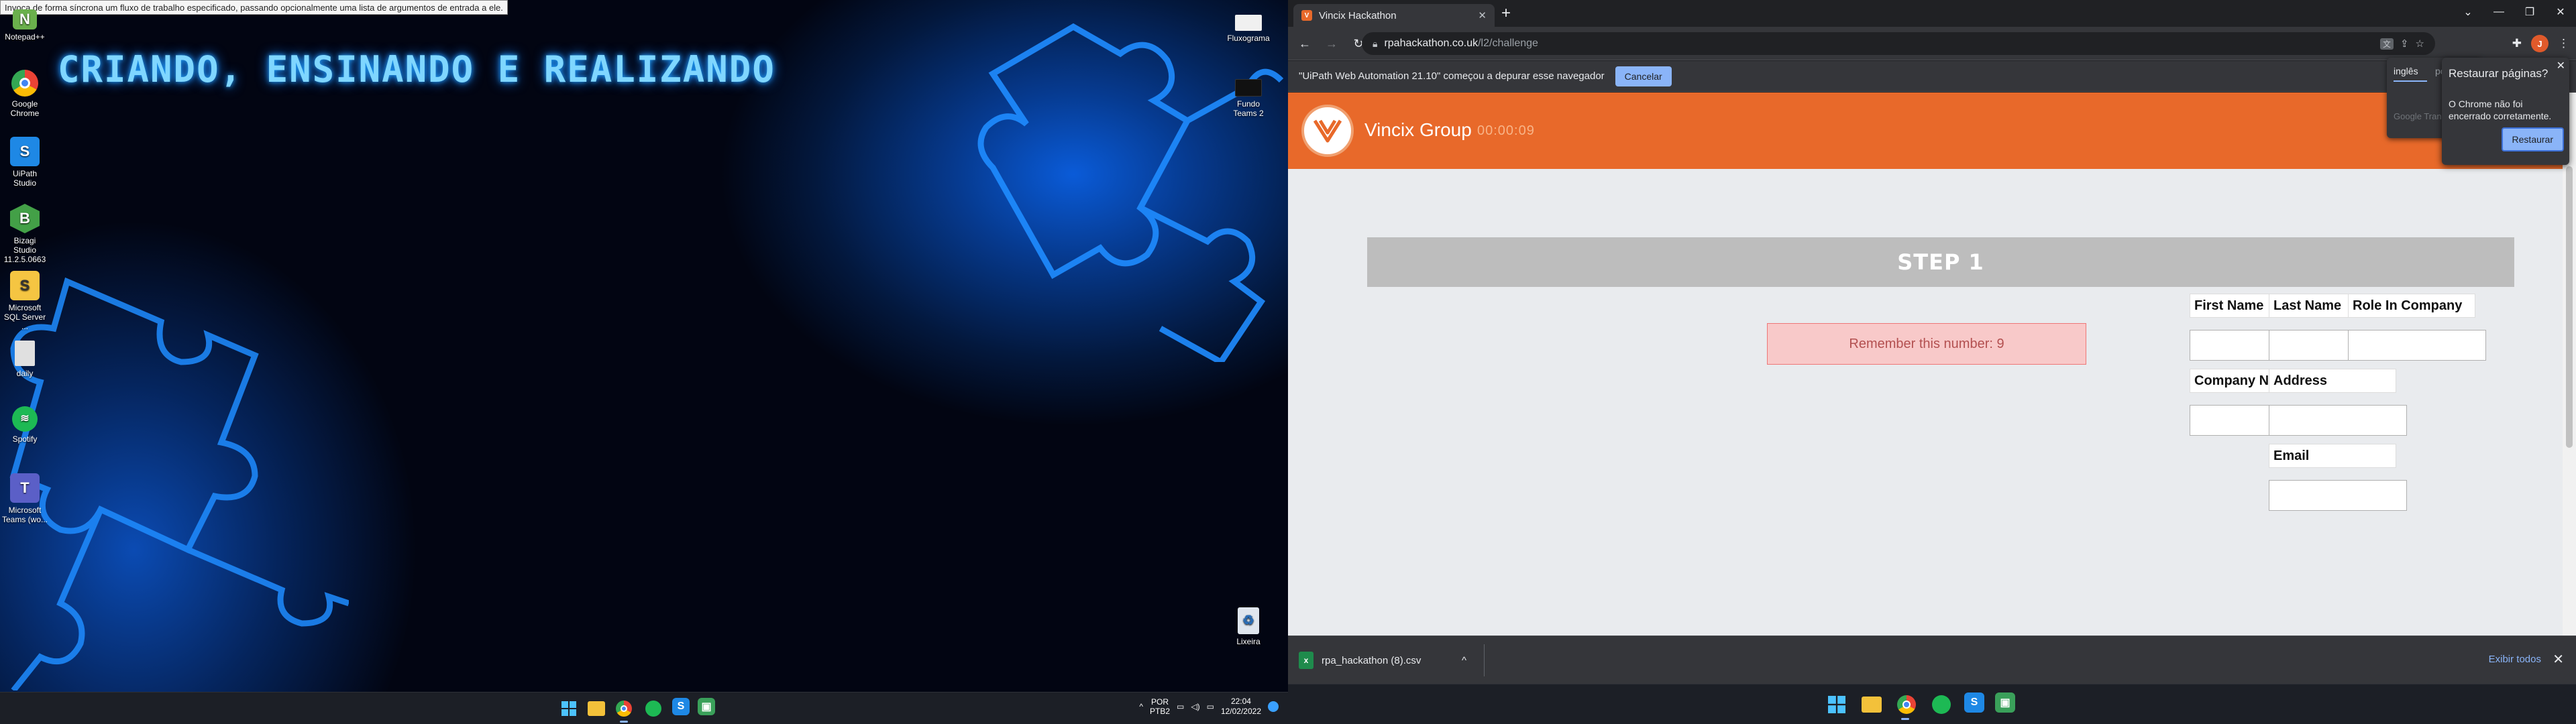 This screenshot has height=724, width=2576. What do you see at coordinates (2517, 43) in the screenshot?
I see `extensions-icon: ✚` at bounding box center [2517, 43].